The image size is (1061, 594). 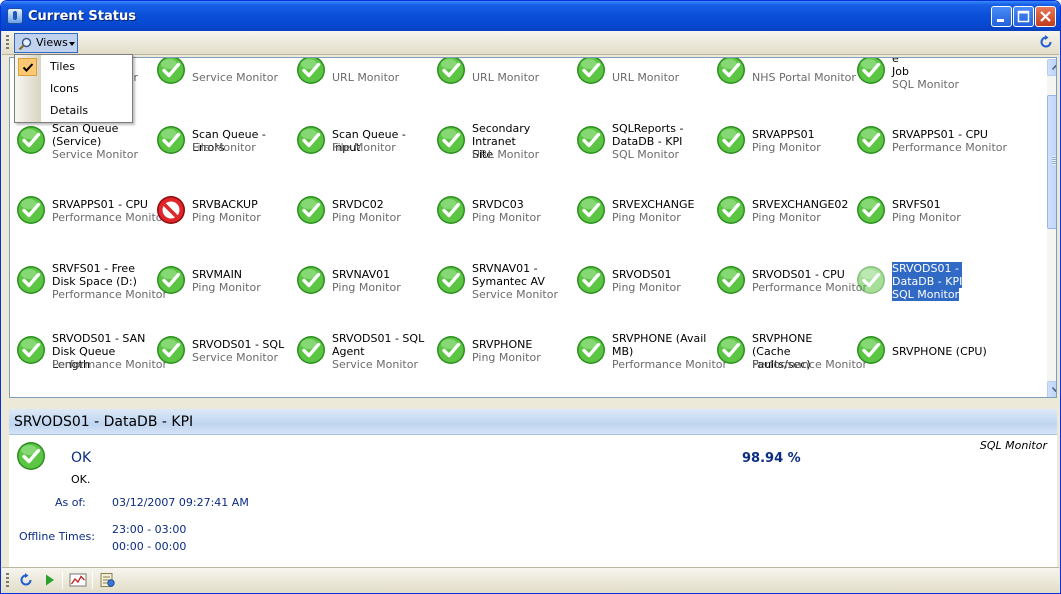 I want to click on scroll-up-button, so click(x=1051, y=67).